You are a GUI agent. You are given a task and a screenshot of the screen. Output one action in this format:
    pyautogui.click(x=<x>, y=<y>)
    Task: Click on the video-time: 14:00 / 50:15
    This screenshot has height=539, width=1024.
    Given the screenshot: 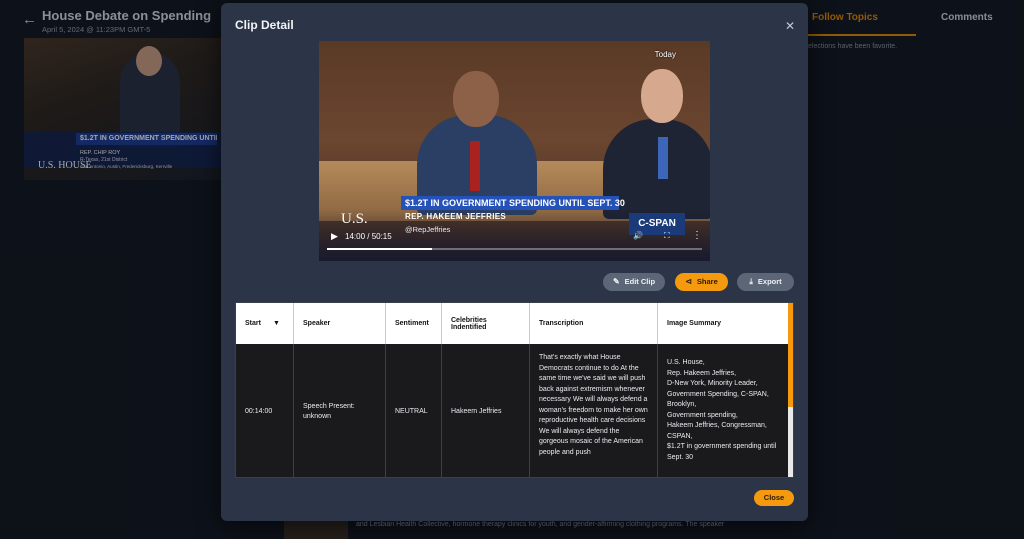 What is the action you would take?
    pyautogui.click(x=368, y=236)
    